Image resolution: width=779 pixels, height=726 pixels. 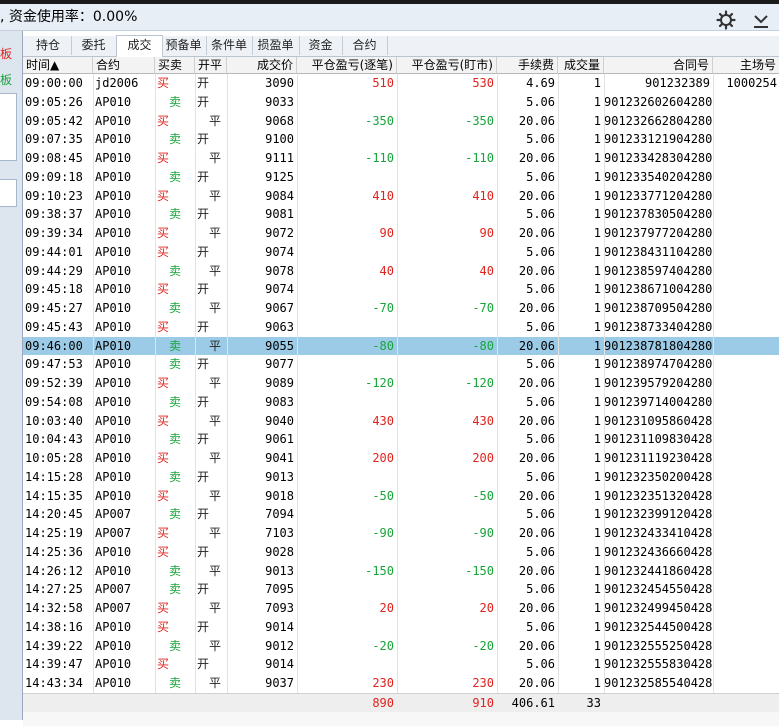 What do you see at coordinates (279, 326) in the screenshot?
I see `cell-price: 9063` at bounding box center [279, 326].